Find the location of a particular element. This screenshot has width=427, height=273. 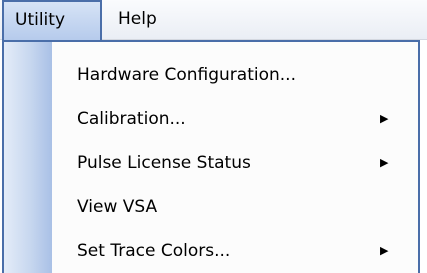

menu-item-pulse-license-status: Pulse License Status ▶ is located at coordinates (235, 163).